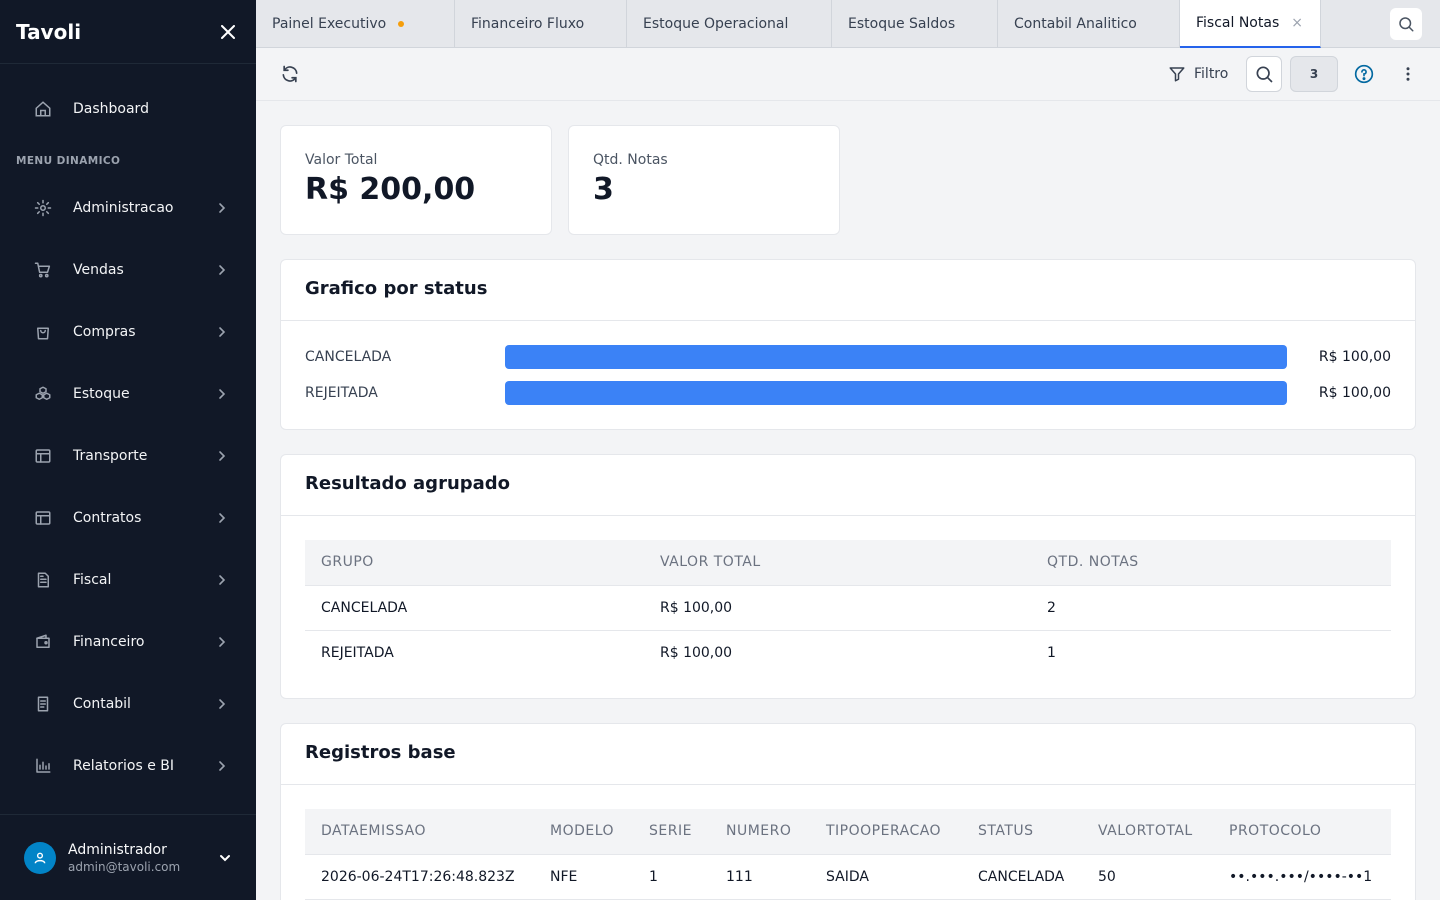  I want to click on table-cell: 1, so click(671, 877).